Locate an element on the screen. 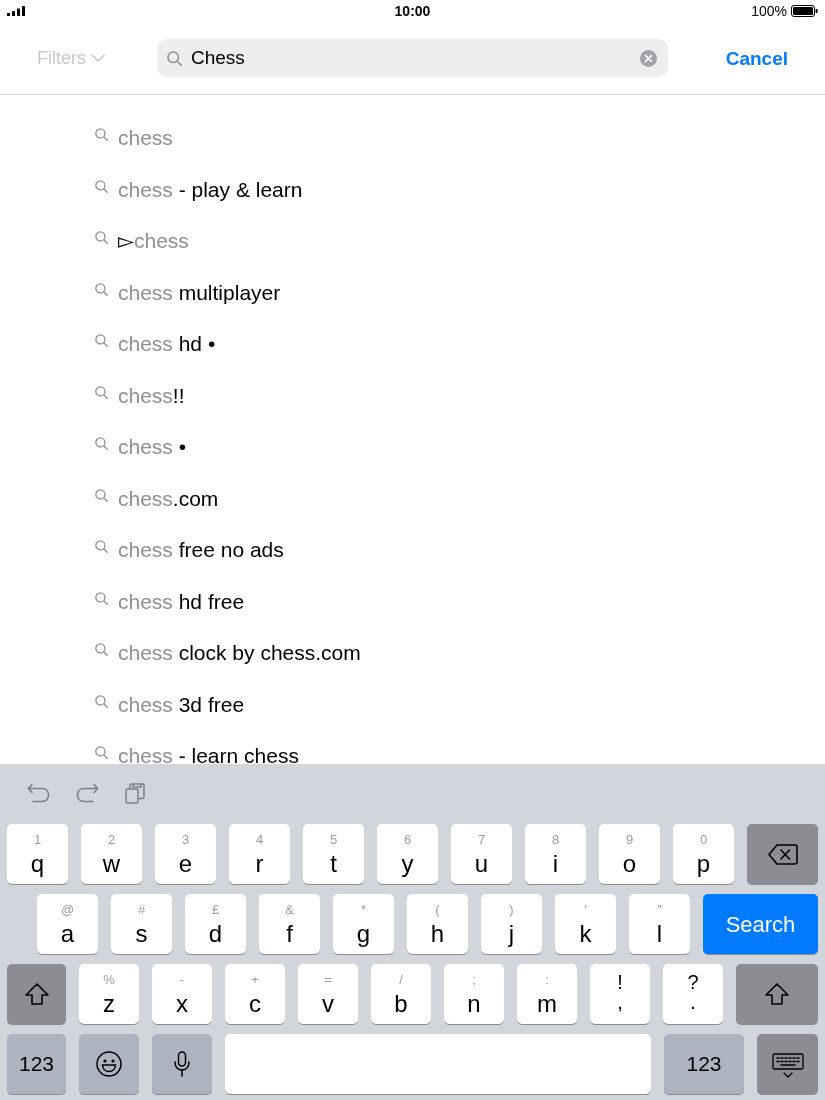  letter-key: - x is located at coordinates (182, 994).